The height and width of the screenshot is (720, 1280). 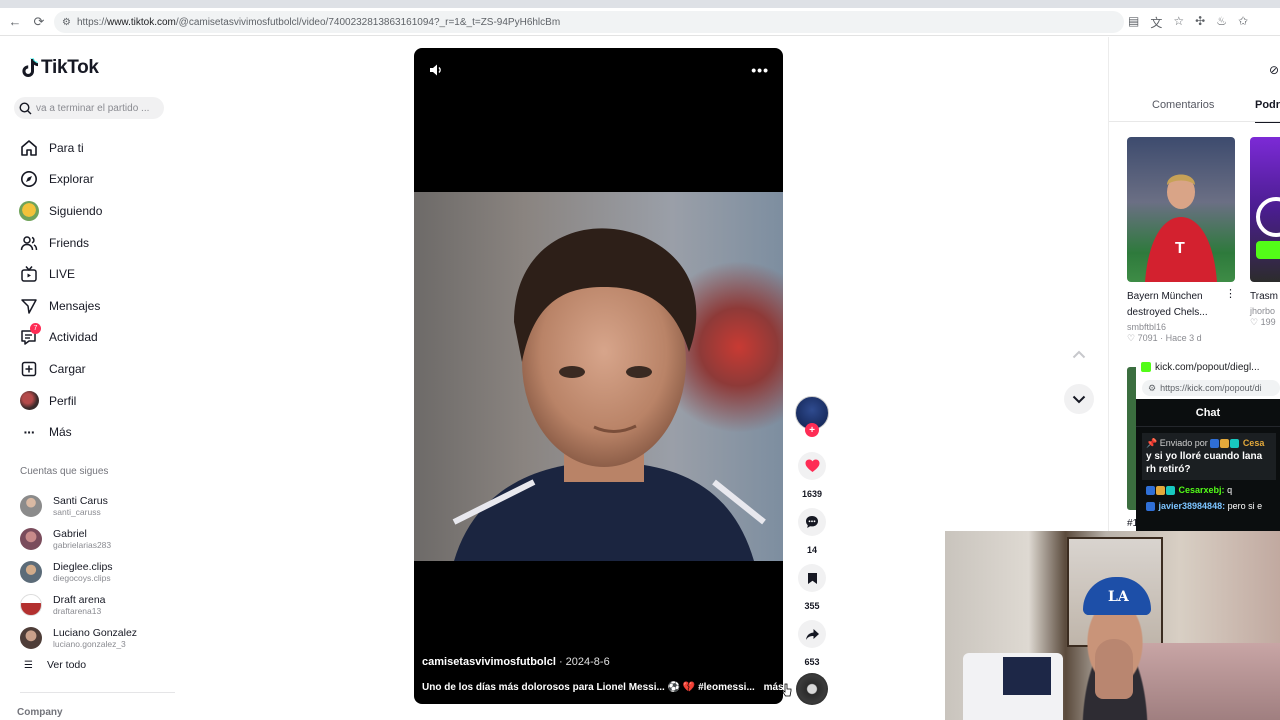 I want to click on following-name: Dieglee.clips, so click(x=83, y=566).